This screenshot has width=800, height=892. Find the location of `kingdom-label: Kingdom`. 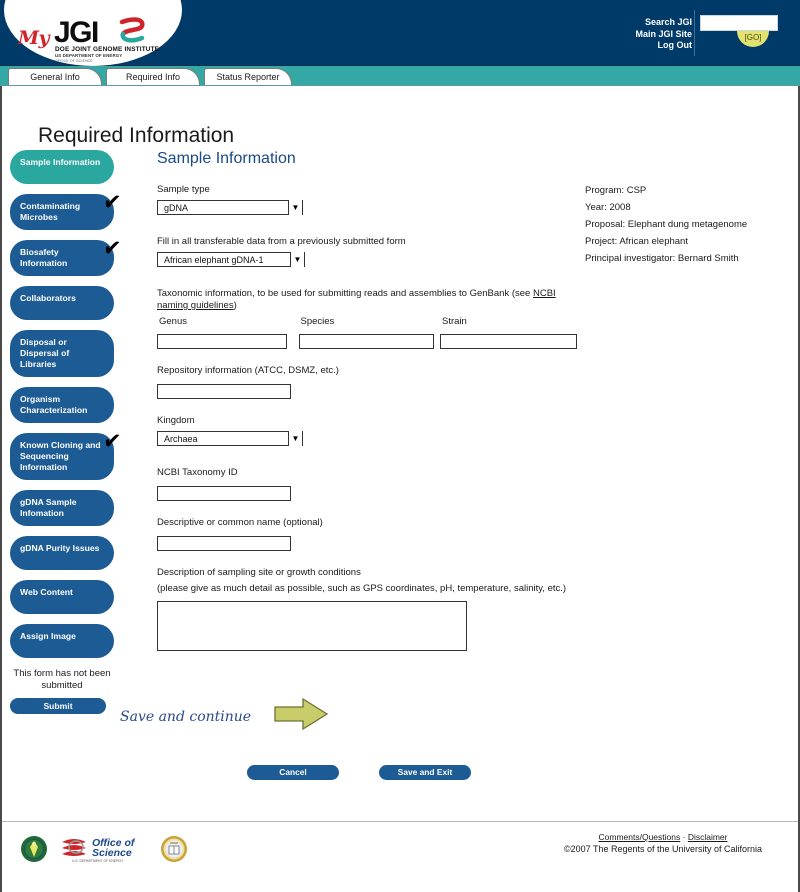

kingdom-label: Kingdom is located at coordinates (176, 420).